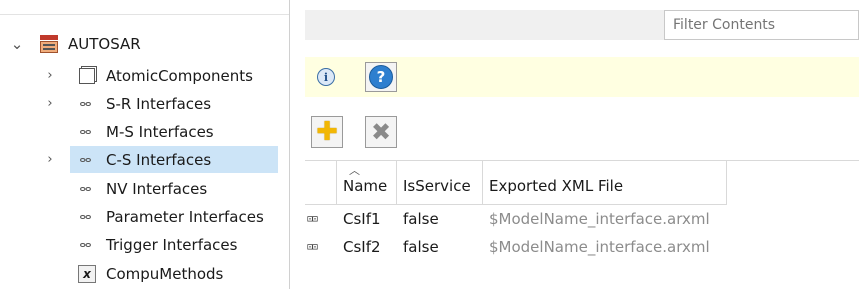 The image size is (859, 290). I want to click on cell-name: CsIf2, so click(362, 247).